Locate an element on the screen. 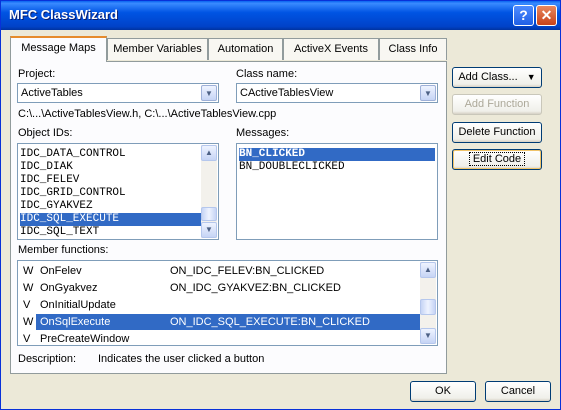 Image resolution: width=561 pixels, height=410 pixels. function-map: ON_IDC_GYAKVEZ:BN_CLICKED is located at coordinates (255, 288).